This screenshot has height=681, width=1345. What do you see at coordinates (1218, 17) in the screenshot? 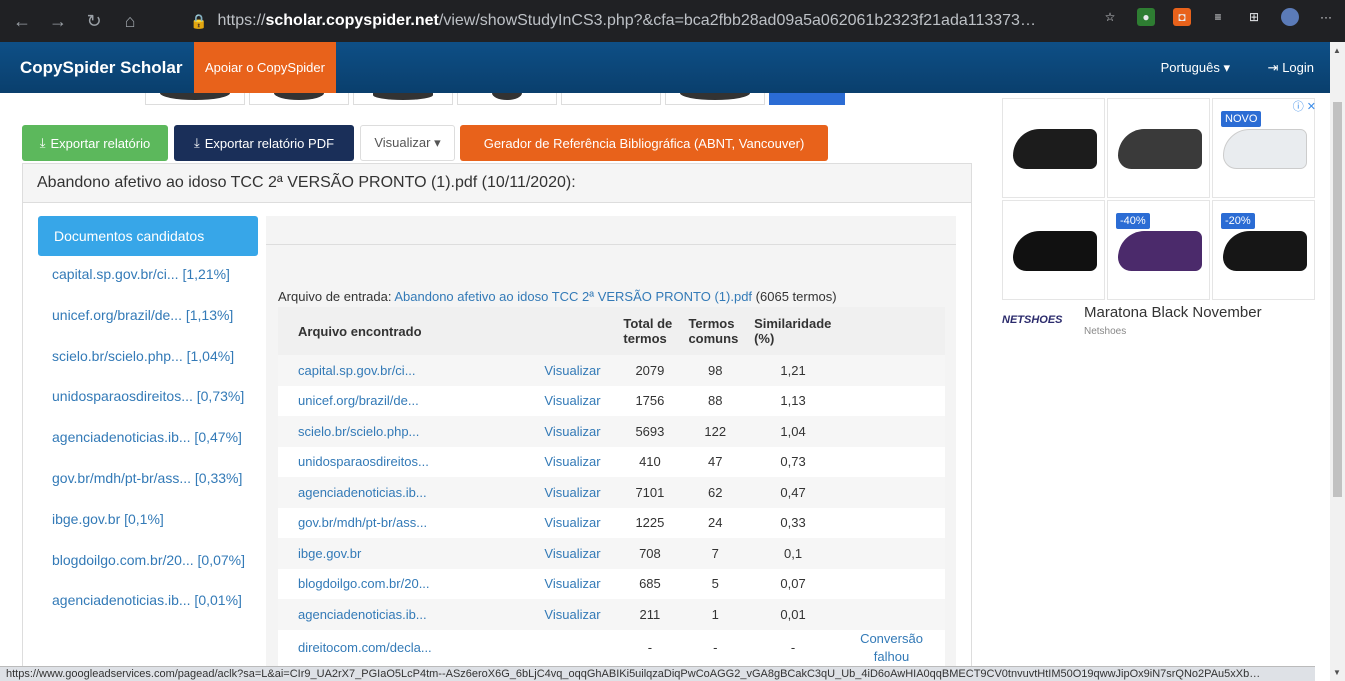
I see `favorites-list-icon: ≡` at bounding box center [1218, 17].